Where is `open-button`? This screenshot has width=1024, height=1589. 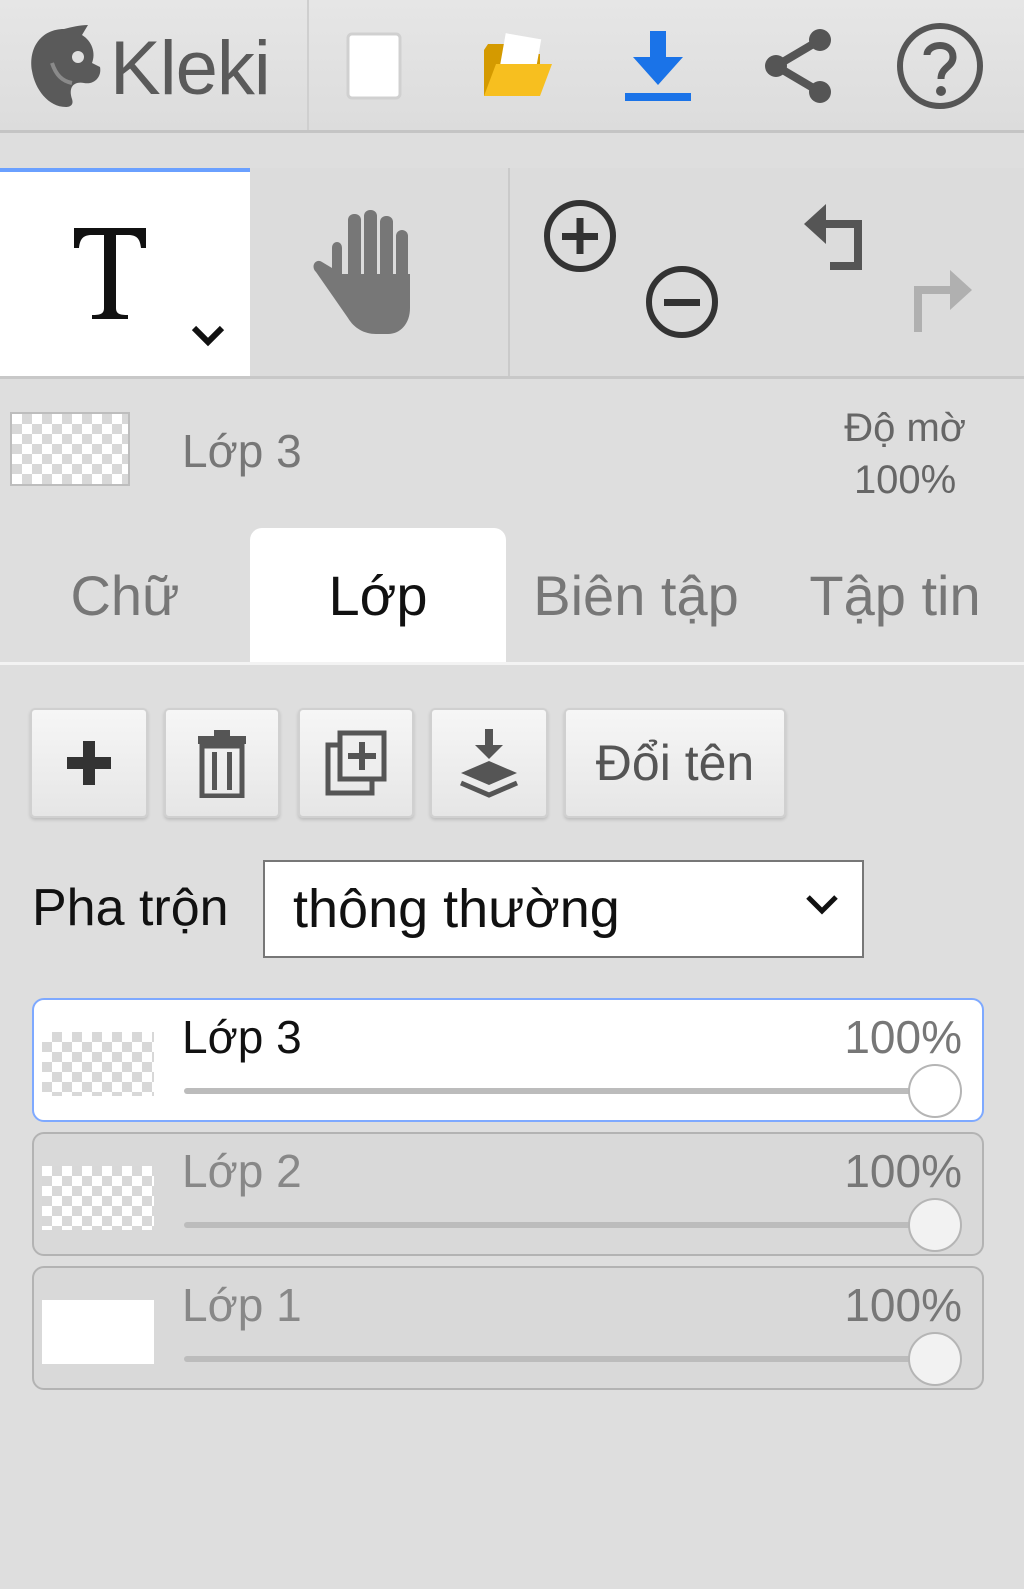
open-button is located at coordinates (518, 66).